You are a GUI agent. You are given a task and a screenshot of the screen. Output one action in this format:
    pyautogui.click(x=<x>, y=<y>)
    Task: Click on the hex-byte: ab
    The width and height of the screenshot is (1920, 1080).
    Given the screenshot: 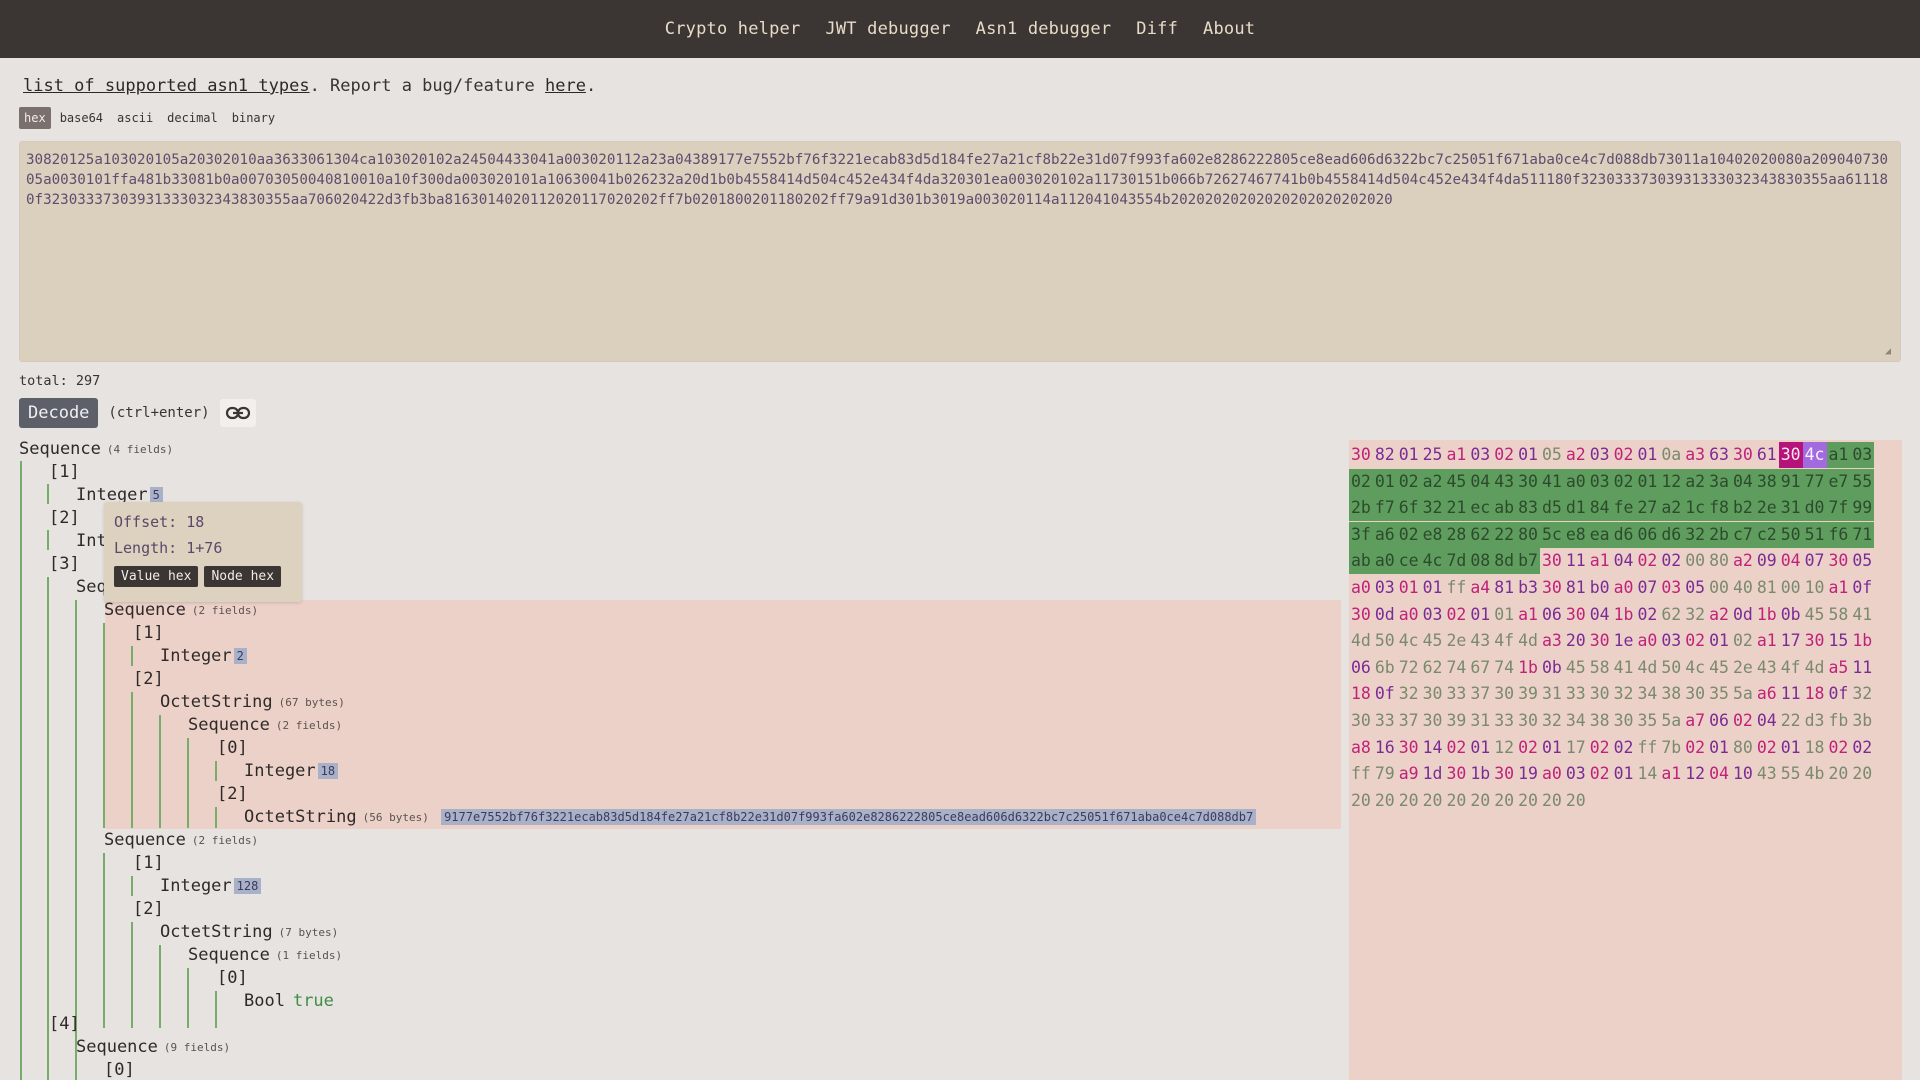 What is the action you would take?
    pyautogui.click(x=1361, y=561)
    